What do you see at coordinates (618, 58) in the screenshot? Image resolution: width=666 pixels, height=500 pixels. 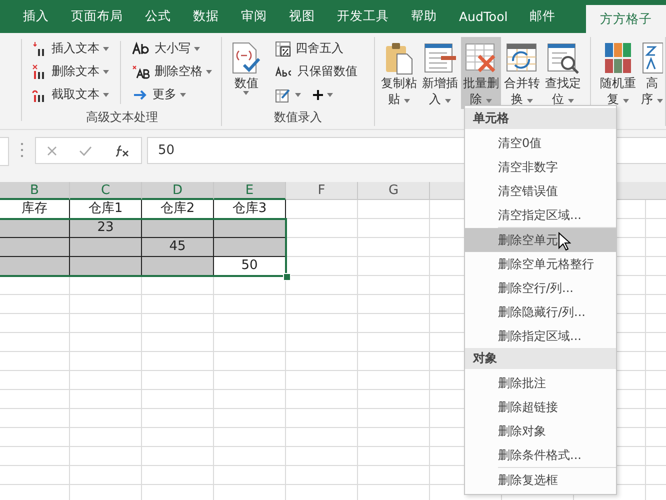 I see `color-blocks-icon` at bounding box center [618, 58].